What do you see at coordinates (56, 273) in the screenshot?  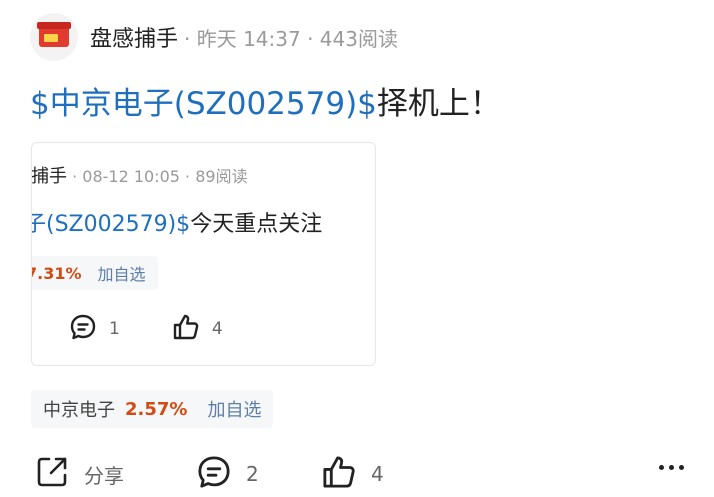 I see `quoted-stock-pct: 7.31%` at bounding box center [56, 273].